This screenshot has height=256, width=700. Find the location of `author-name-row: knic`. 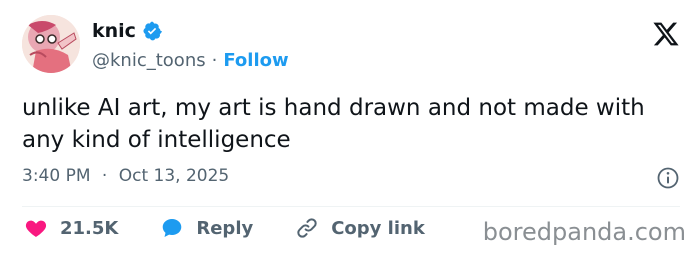

author-name-row: knic is located at coordinates (127, 31).